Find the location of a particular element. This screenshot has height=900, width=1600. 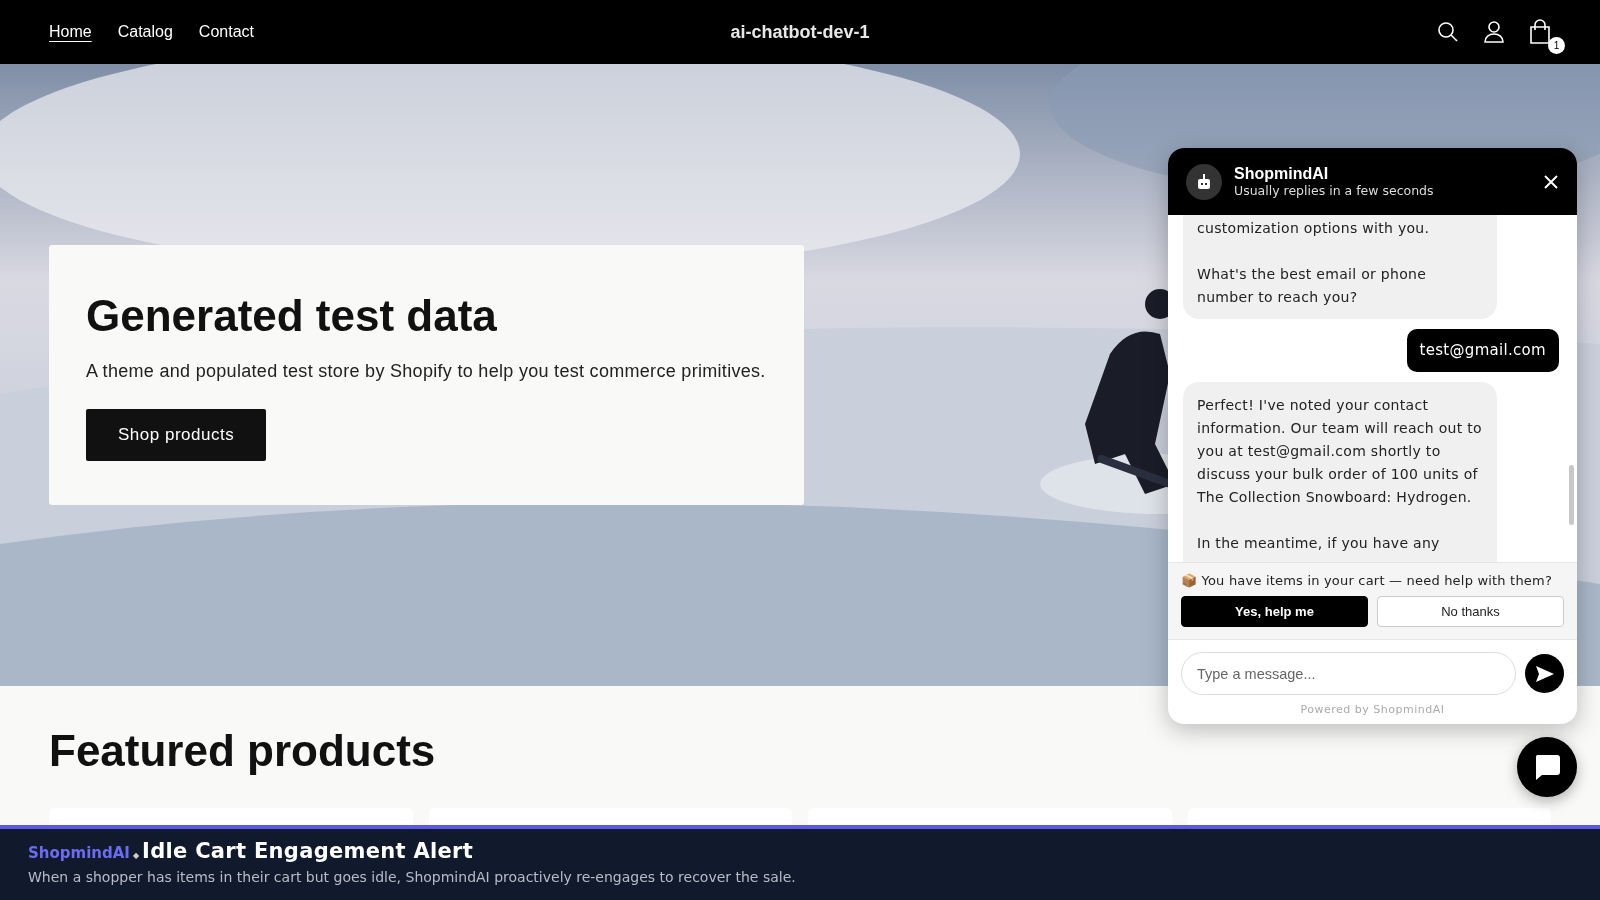

hero-title: Generated test data is located at coordinates (291, 316).